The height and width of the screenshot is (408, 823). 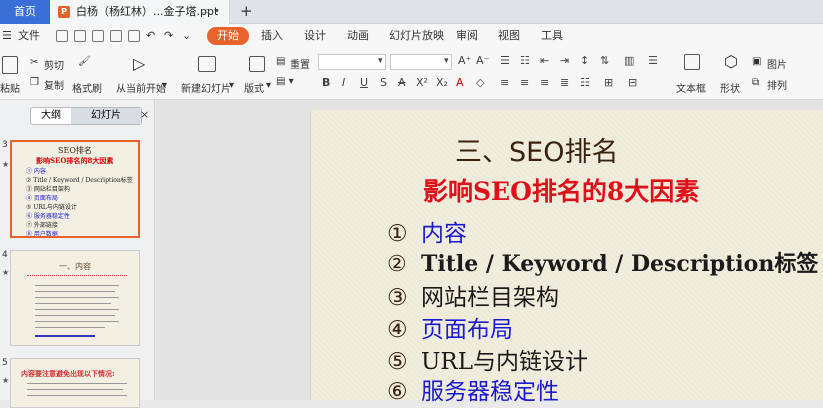 I want to click on slide-list-item: ④ 页面布局, so click(x=450, y=327).